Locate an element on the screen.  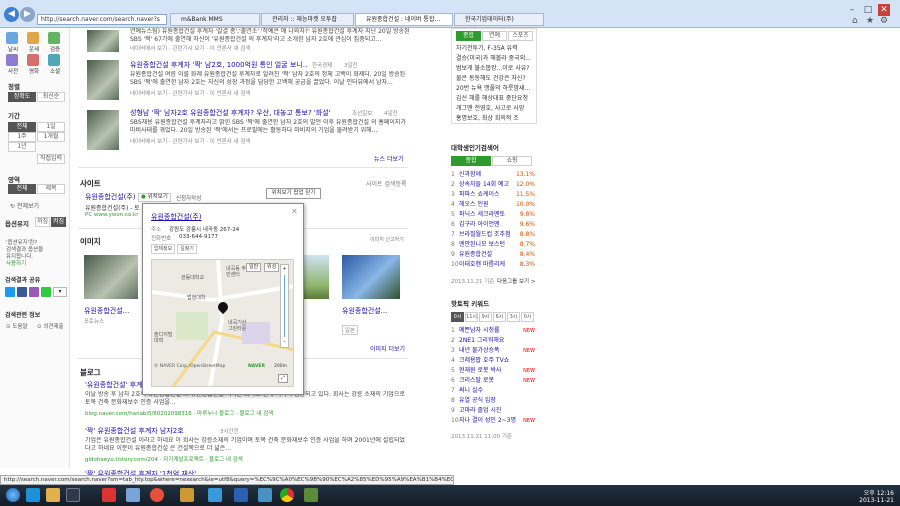
blog-title: '짝' 유원종합건설 후계자 남자2호 is located at coordinates (150, 431).